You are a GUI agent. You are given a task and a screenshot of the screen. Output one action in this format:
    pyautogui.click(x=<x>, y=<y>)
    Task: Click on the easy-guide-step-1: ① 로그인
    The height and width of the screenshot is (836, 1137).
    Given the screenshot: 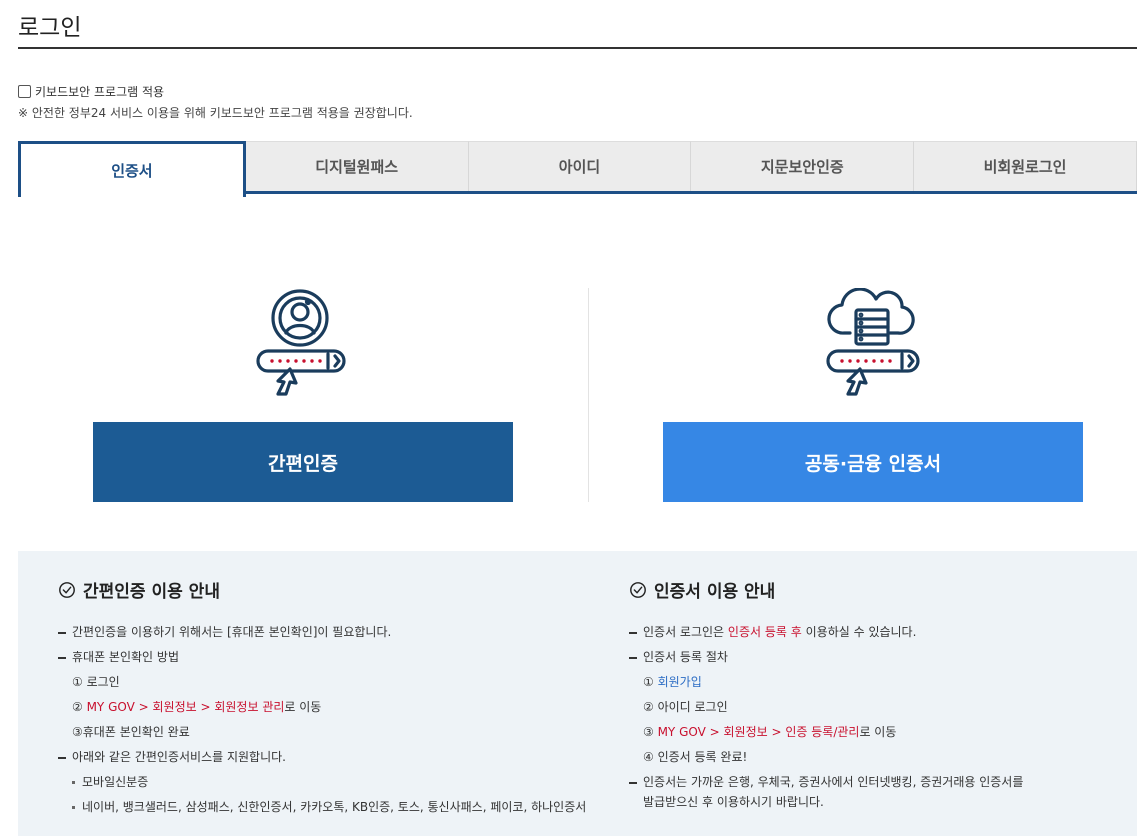 What is the action you would take?
    pyautogui.click(x=96, y=682)
    